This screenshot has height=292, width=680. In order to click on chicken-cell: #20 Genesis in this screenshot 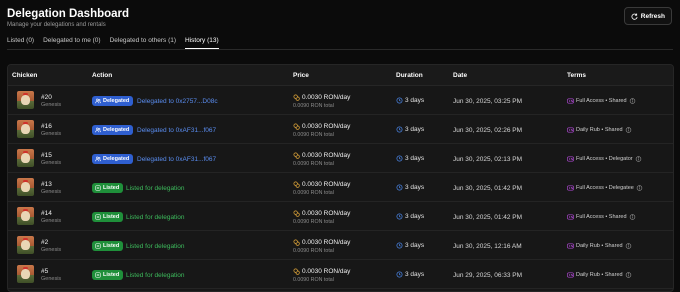, I will do `click(52, 100)`.